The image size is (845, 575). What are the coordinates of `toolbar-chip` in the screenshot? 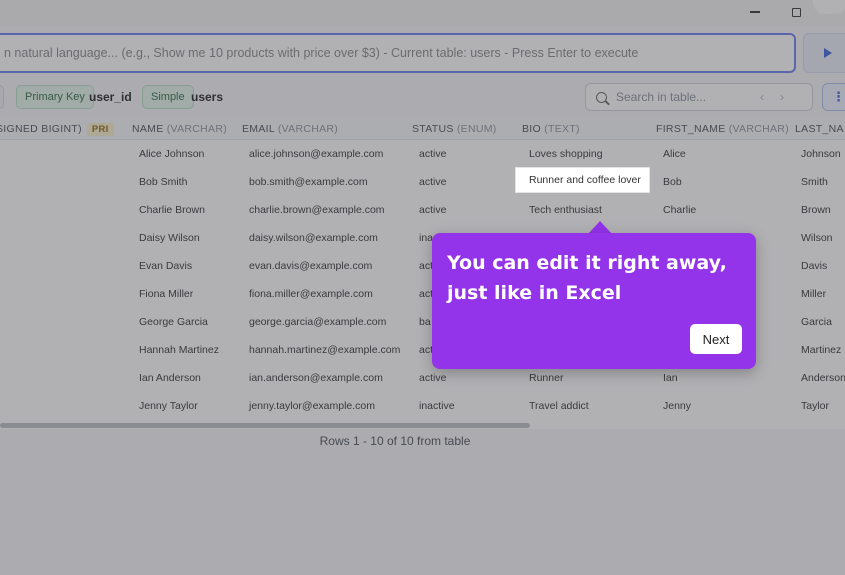 It's located at (2, 97).